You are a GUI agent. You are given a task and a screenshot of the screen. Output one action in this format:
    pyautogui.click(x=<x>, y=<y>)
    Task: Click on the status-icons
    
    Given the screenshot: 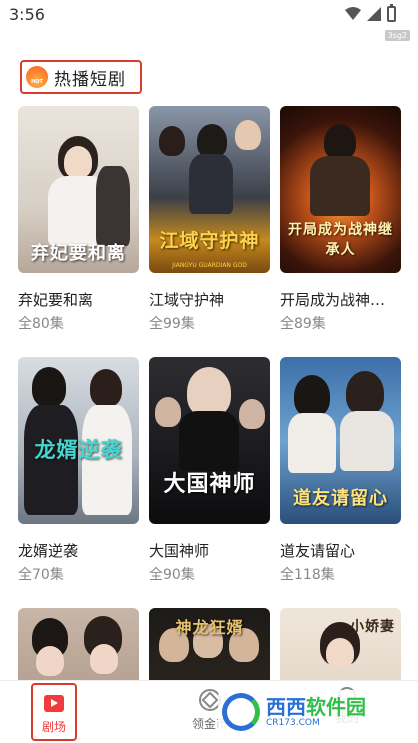 What is the action you would take?
    pyautogui.click(x=370, y=13)
    